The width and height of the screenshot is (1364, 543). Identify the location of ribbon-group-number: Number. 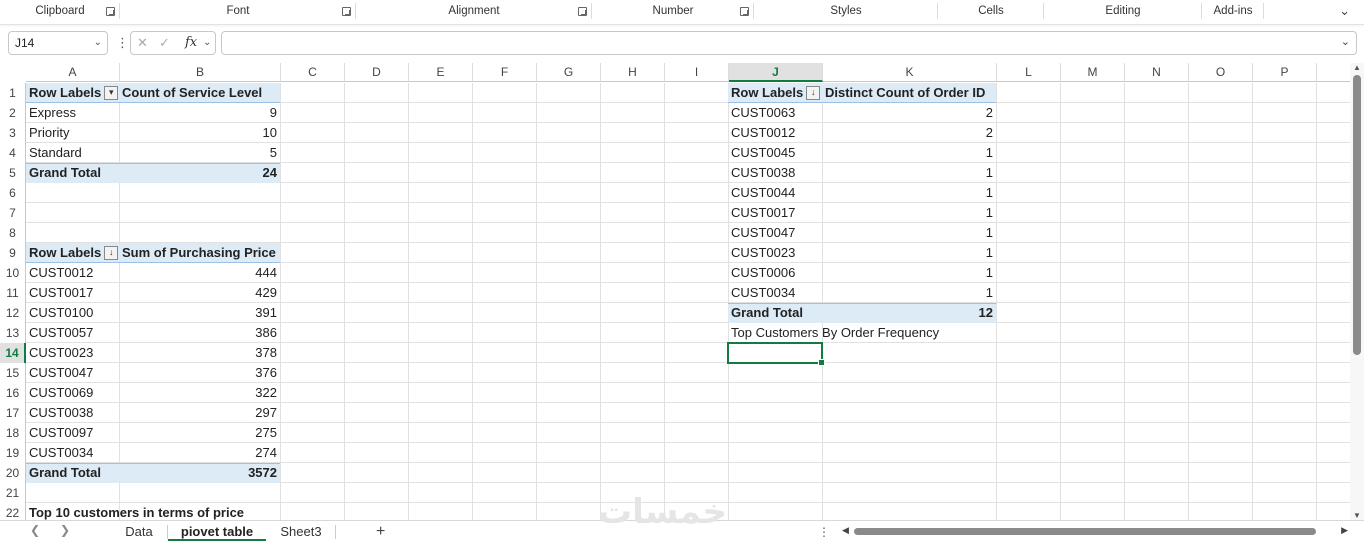
(673, 12).